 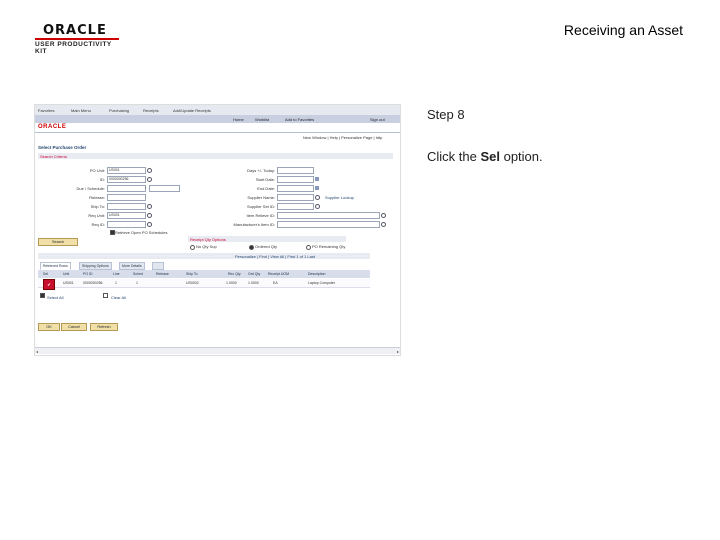 I want to click on col-sel: Sel, so click(x=46, y=274).